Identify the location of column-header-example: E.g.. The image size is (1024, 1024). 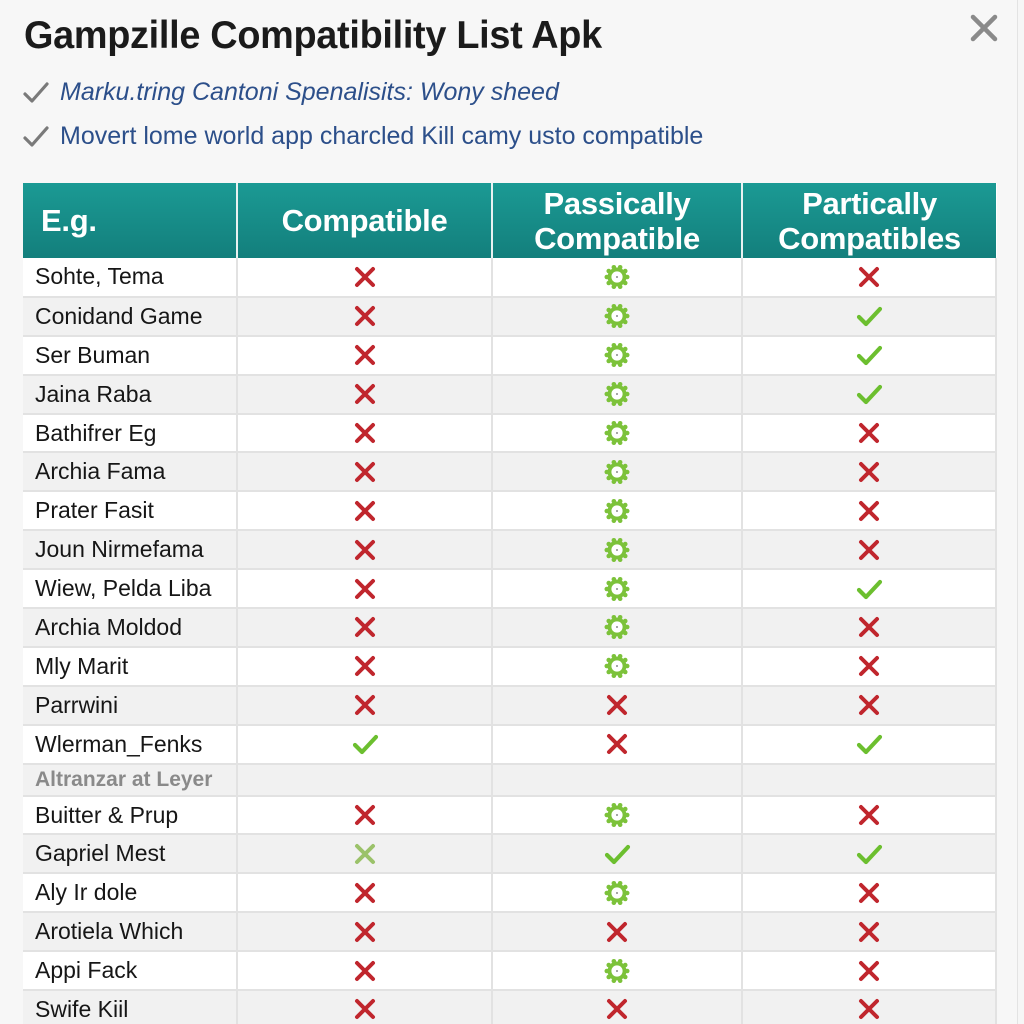
(130, 220).